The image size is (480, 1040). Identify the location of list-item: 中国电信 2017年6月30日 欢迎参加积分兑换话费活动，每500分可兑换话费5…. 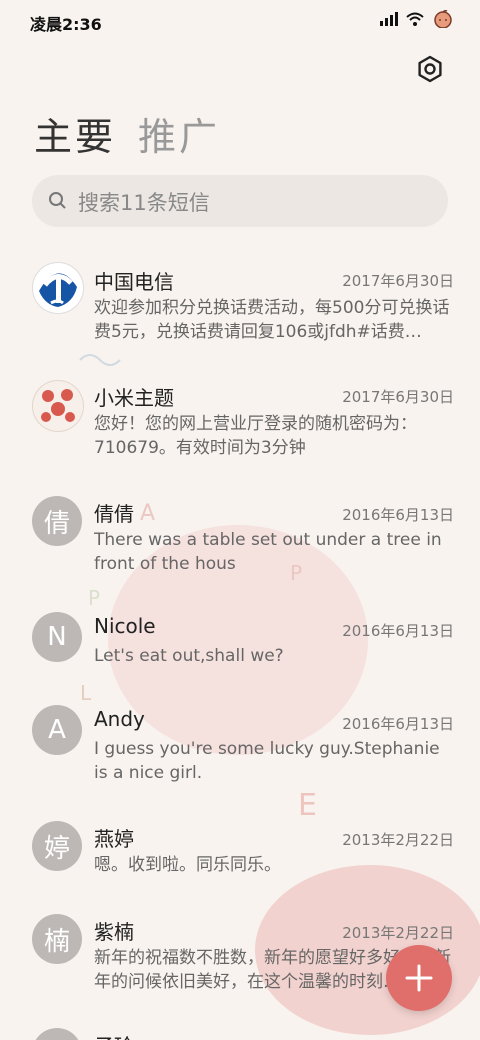
(240, 313).